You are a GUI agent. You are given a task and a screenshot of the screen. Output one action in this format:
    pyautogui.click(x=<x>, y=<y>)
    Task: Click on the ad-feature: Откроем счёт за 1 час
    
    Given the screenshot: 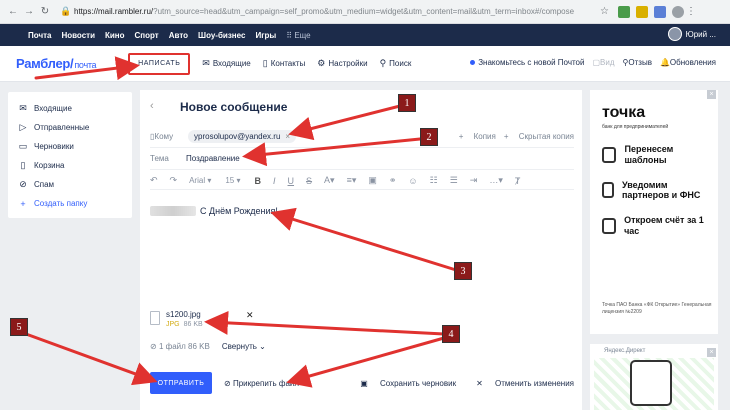 What is the action you would take?
    pyautogui.click(x=654, y=226)
    